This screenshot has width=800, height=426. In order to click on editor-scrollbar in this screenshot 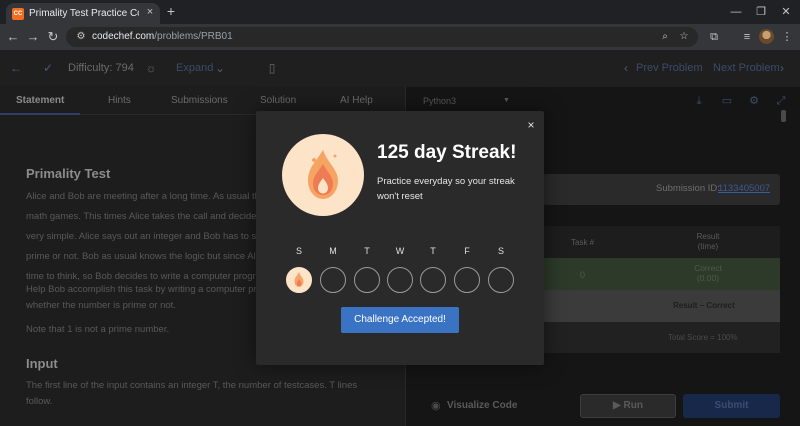, I will do `click(783, 116)`.